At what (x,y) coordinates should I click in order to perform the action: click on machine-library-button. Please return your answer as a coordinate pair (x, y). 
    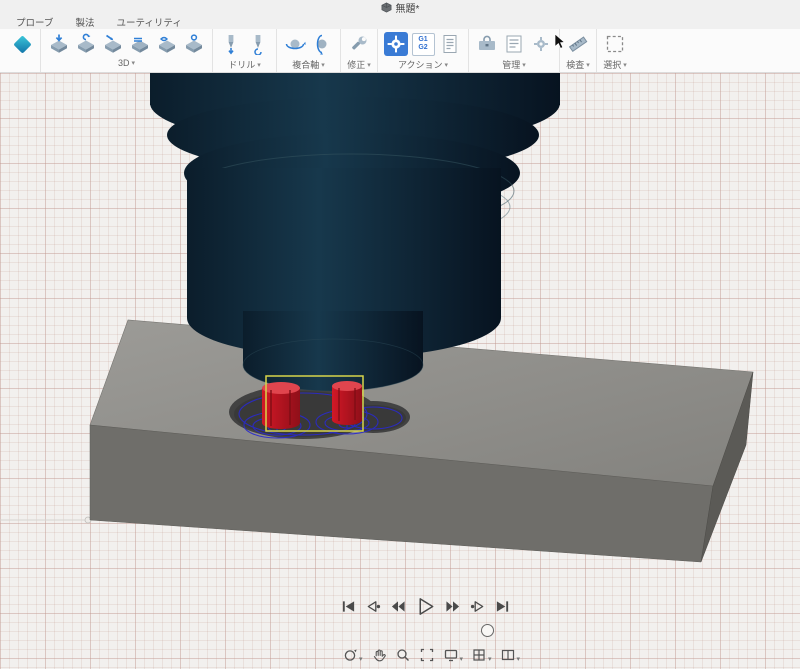
    Looking at the image, I should click on (541, 44).